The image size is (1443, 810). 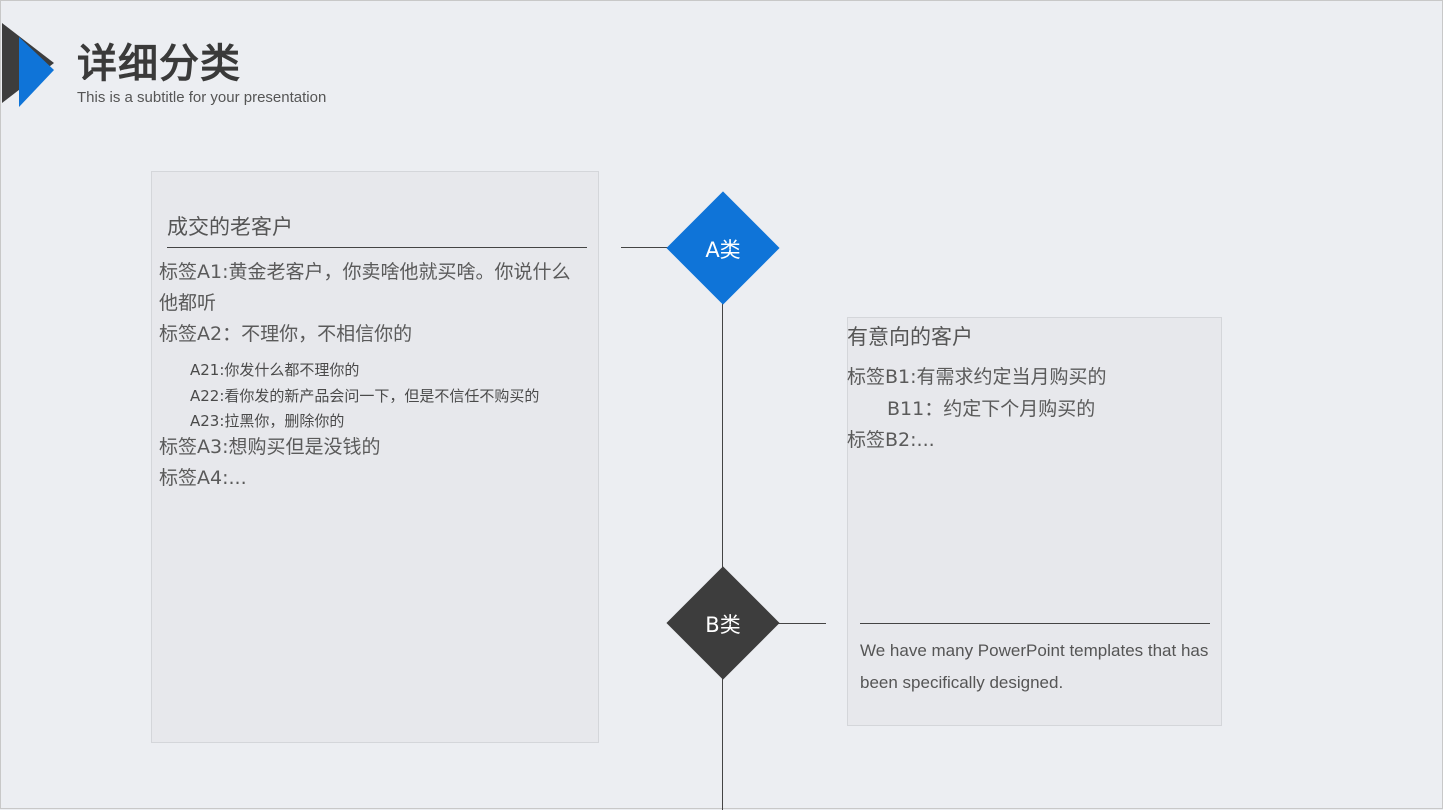 What do you see at coordinates (230, 227) in the screenshot?
I see `card-a-title: 成交的老客户` at bounding box center [230, 227].